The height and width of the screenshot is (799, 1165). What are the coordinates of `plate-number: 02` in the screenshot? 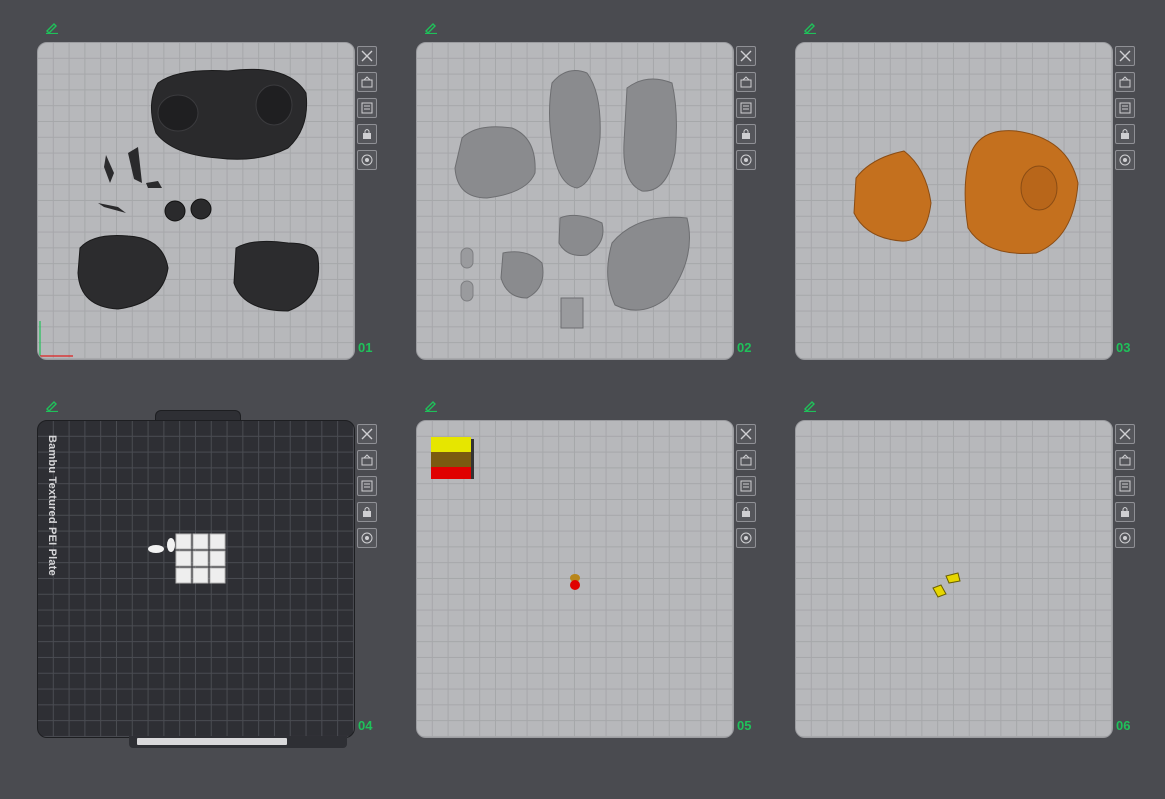 It's located at (744, 347).